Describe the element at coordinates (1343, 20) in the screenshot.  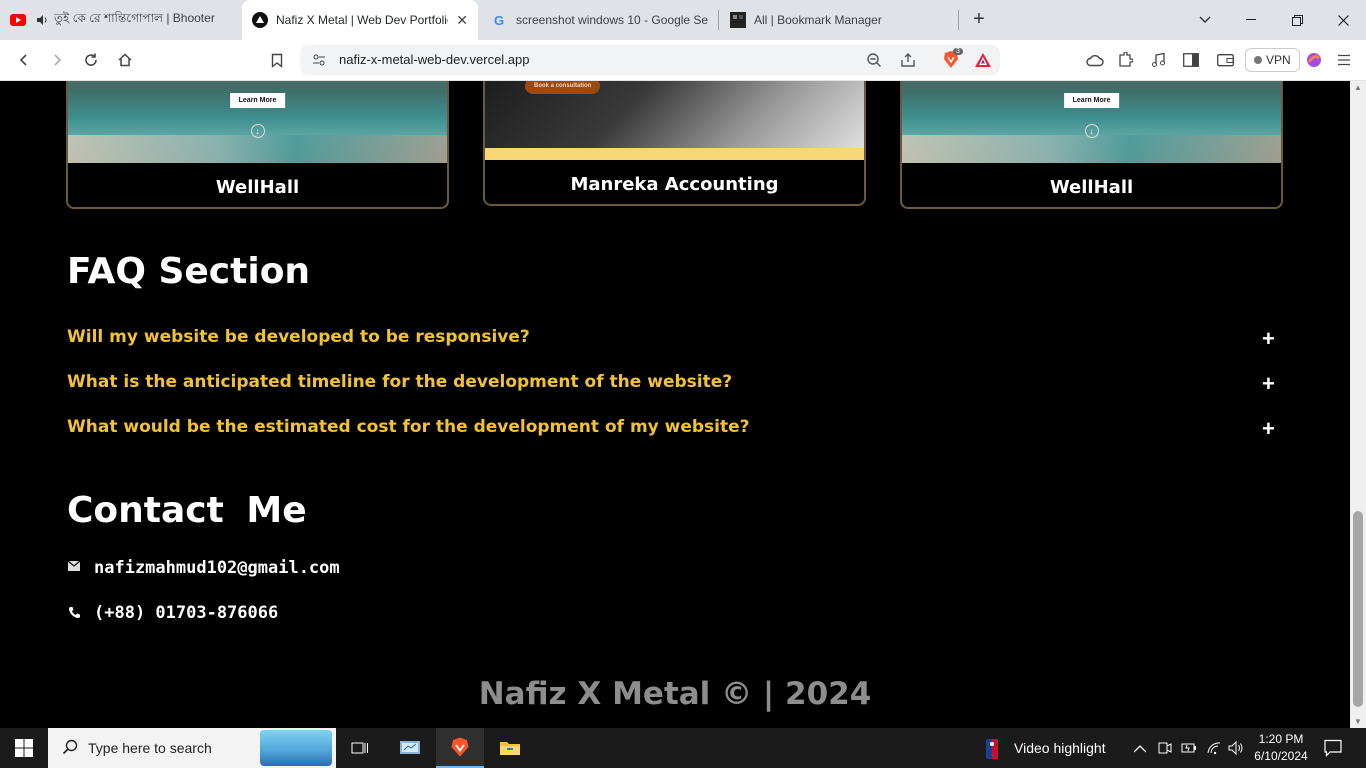
I see `close-window-icon` at that location.